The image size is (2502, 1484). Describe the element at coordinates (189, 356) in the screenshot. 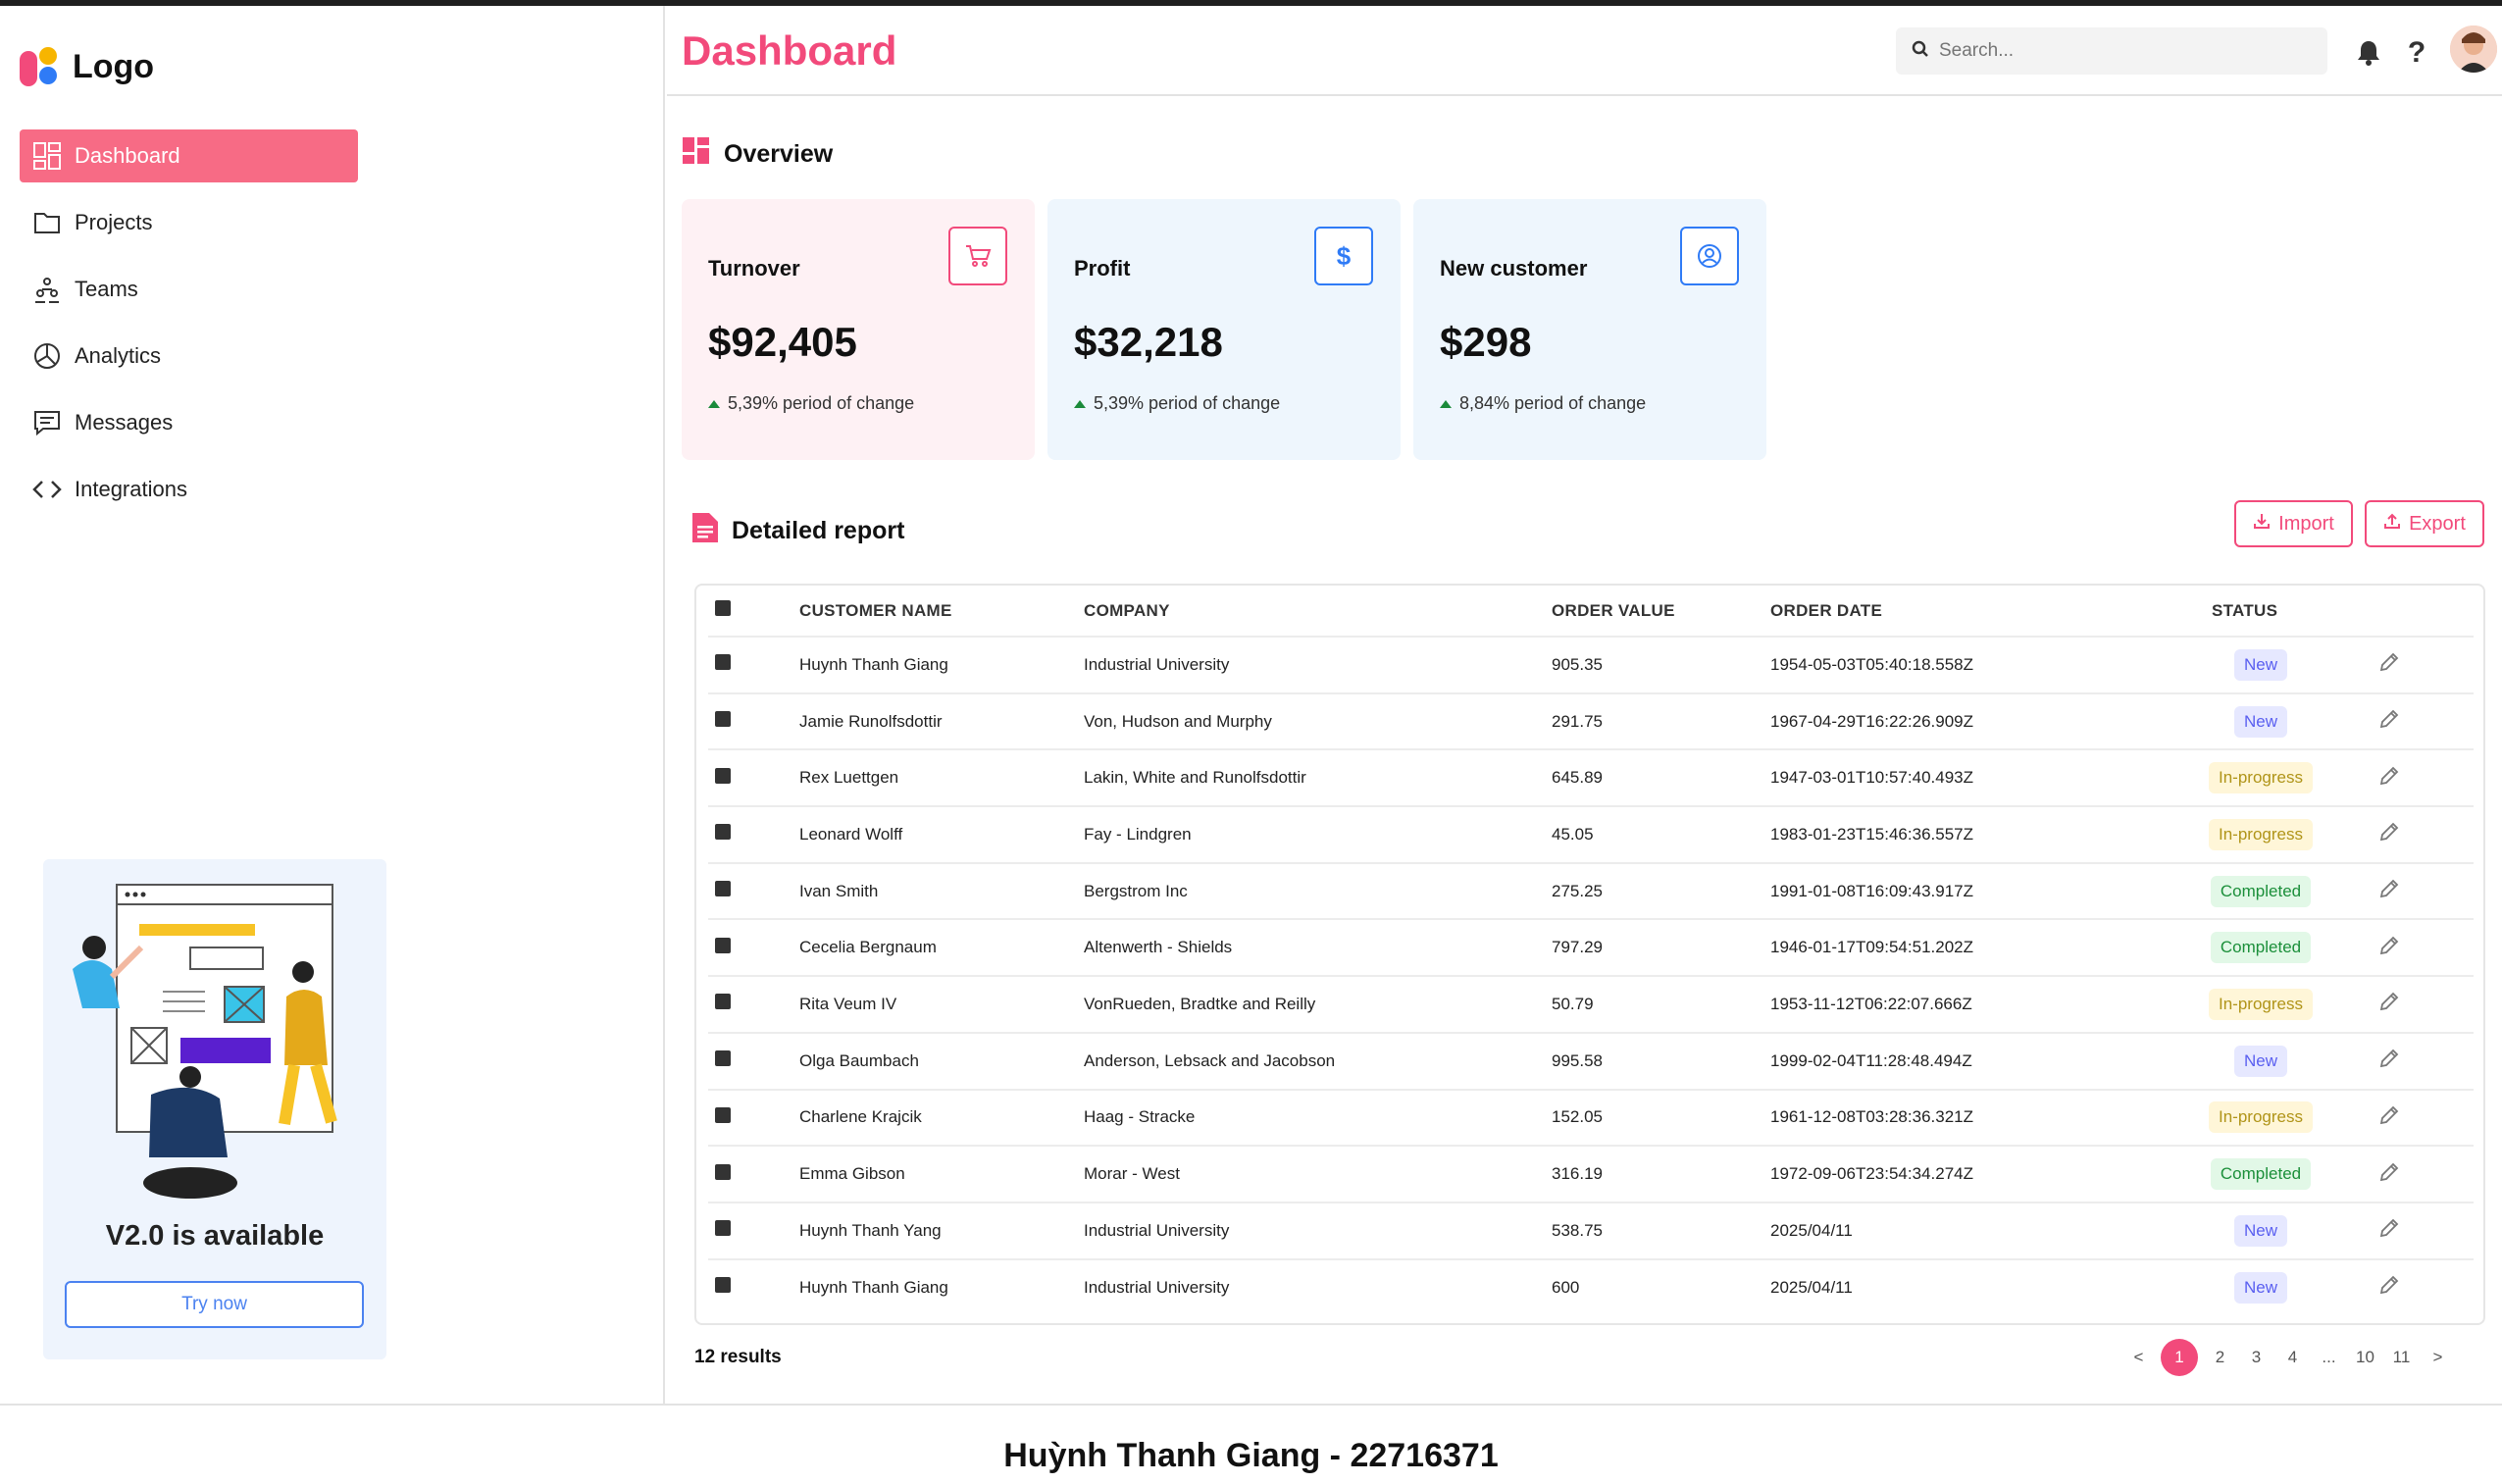

I see `sidebar-item-analytics: Analytics` at that location.